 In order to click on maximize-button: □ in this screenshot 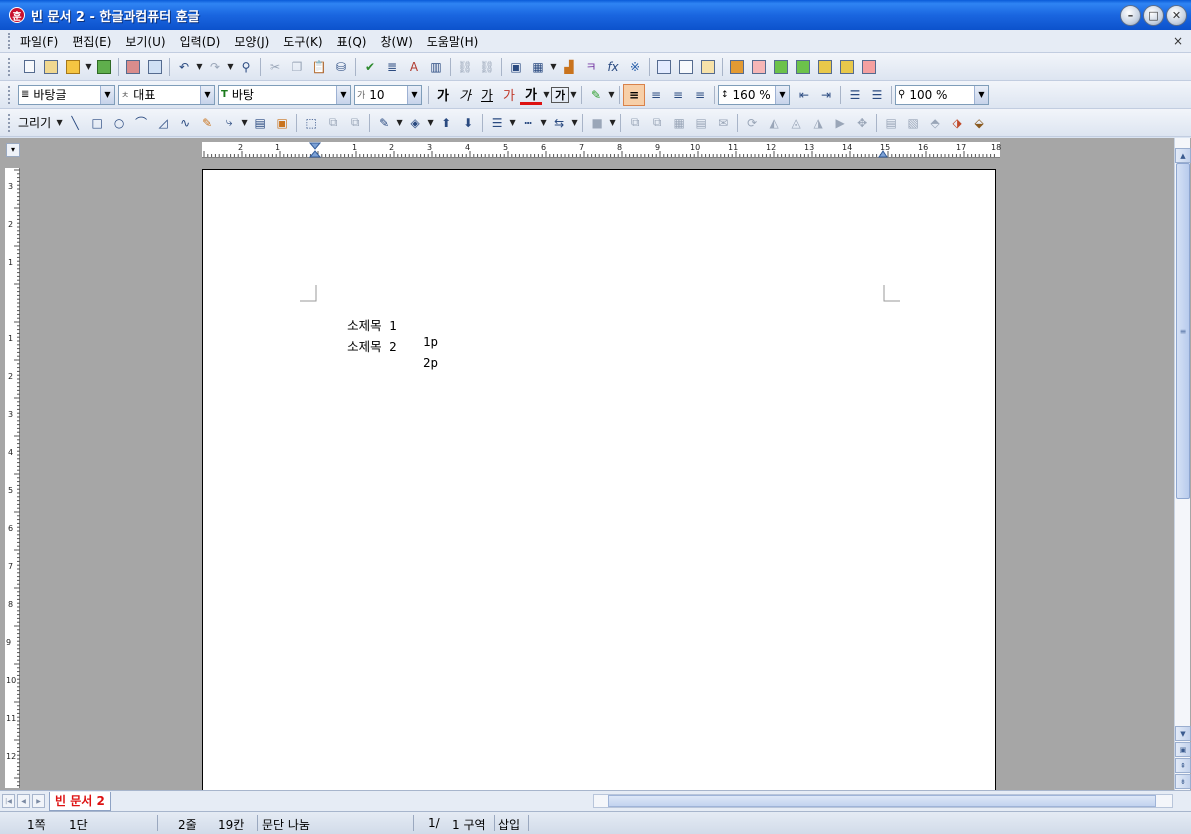, I will do `click(1153, 15)`.